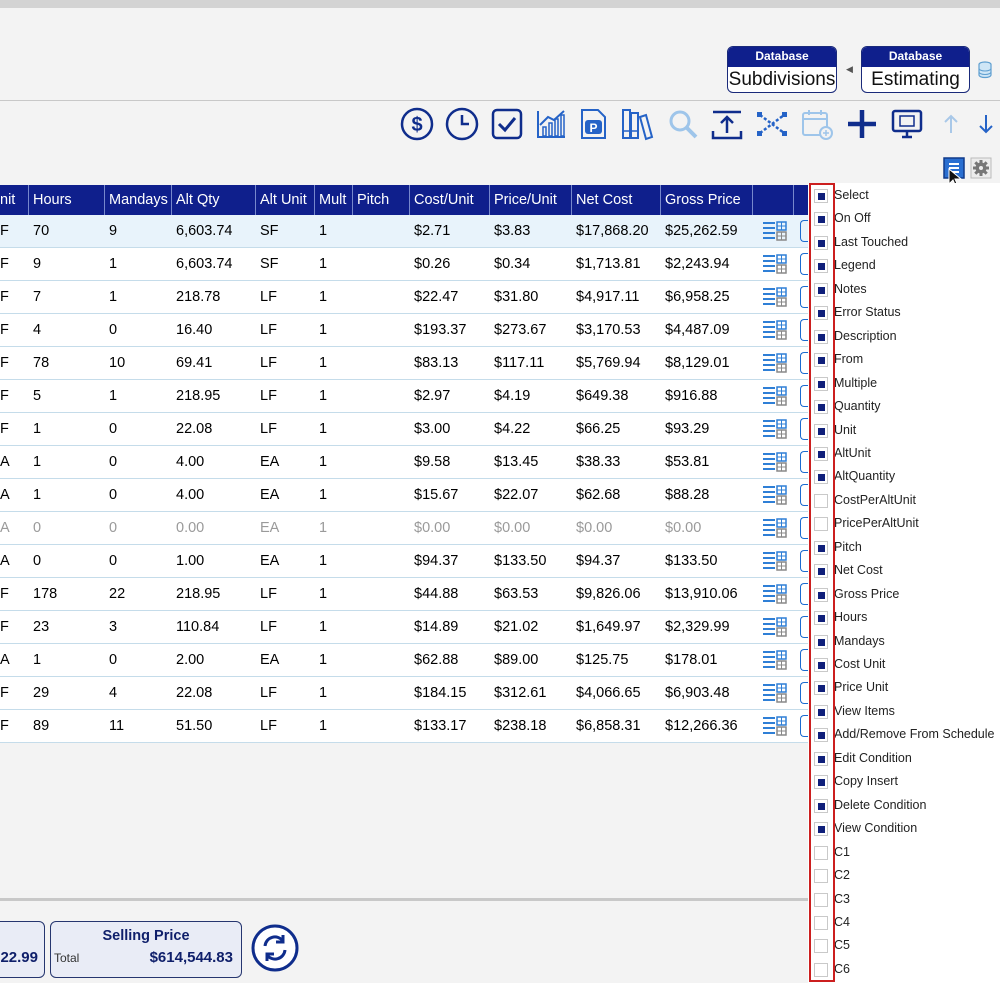 The height and width of the screenshot is (983, 1000). What do you see at coordinates (405, 561) in the screenshot?
I see `table-row: A 0 0 1.00 EA 1 $94.37 $133.50 $94.37 $133.50` at bounding box center [405, 561].